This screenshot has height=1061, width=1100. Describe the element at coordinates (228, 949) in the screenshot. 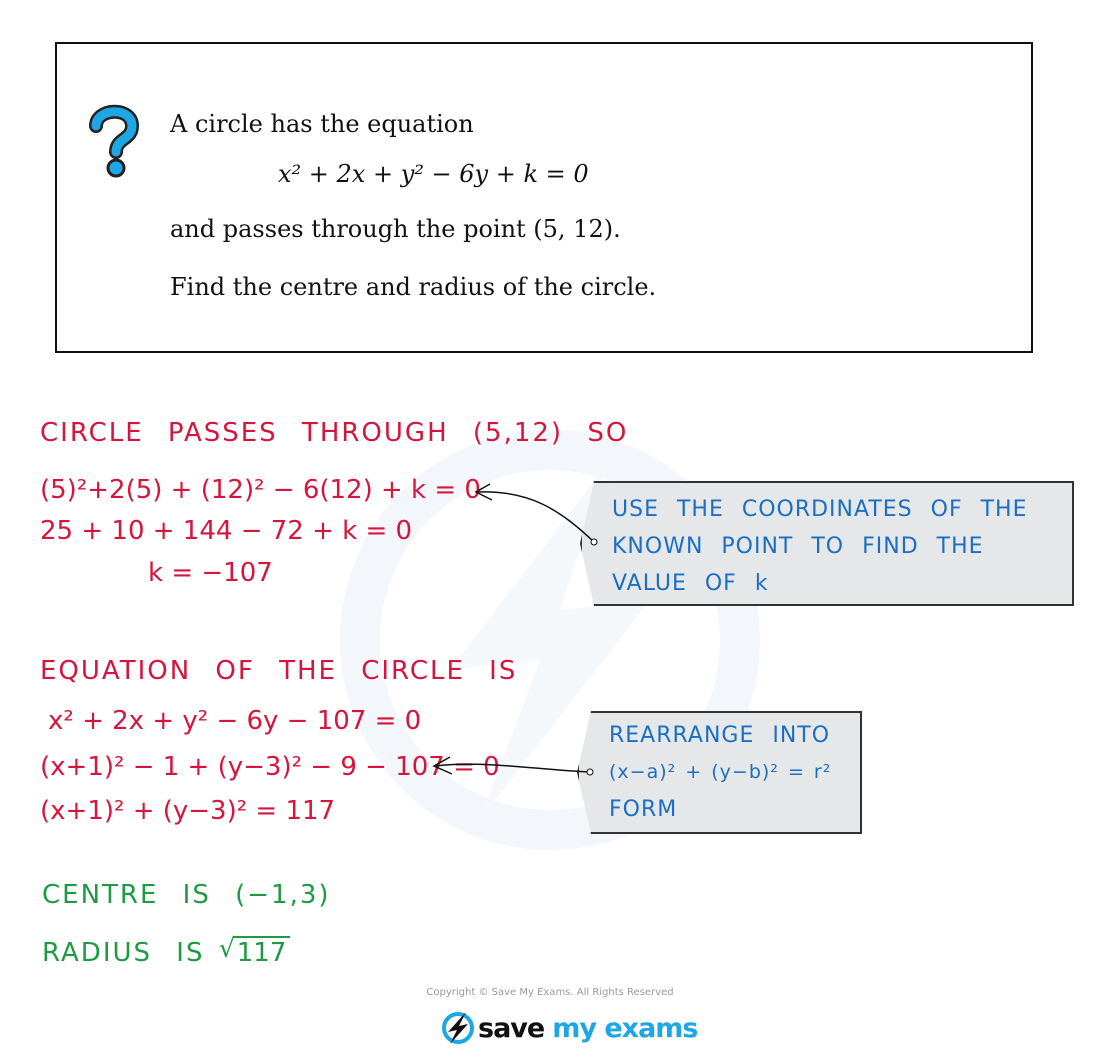

I see `sqrt-icon: √` at that location.